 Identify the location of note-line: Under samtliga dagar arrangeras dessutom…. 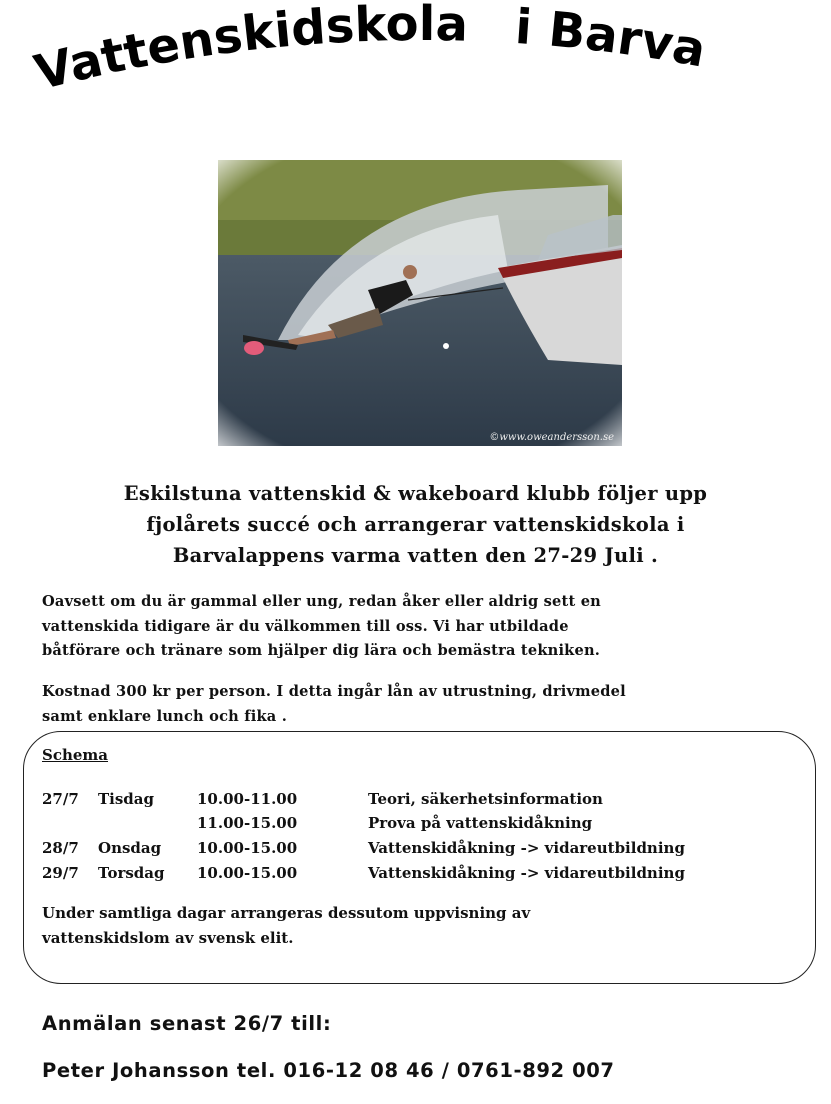
(286, 913).